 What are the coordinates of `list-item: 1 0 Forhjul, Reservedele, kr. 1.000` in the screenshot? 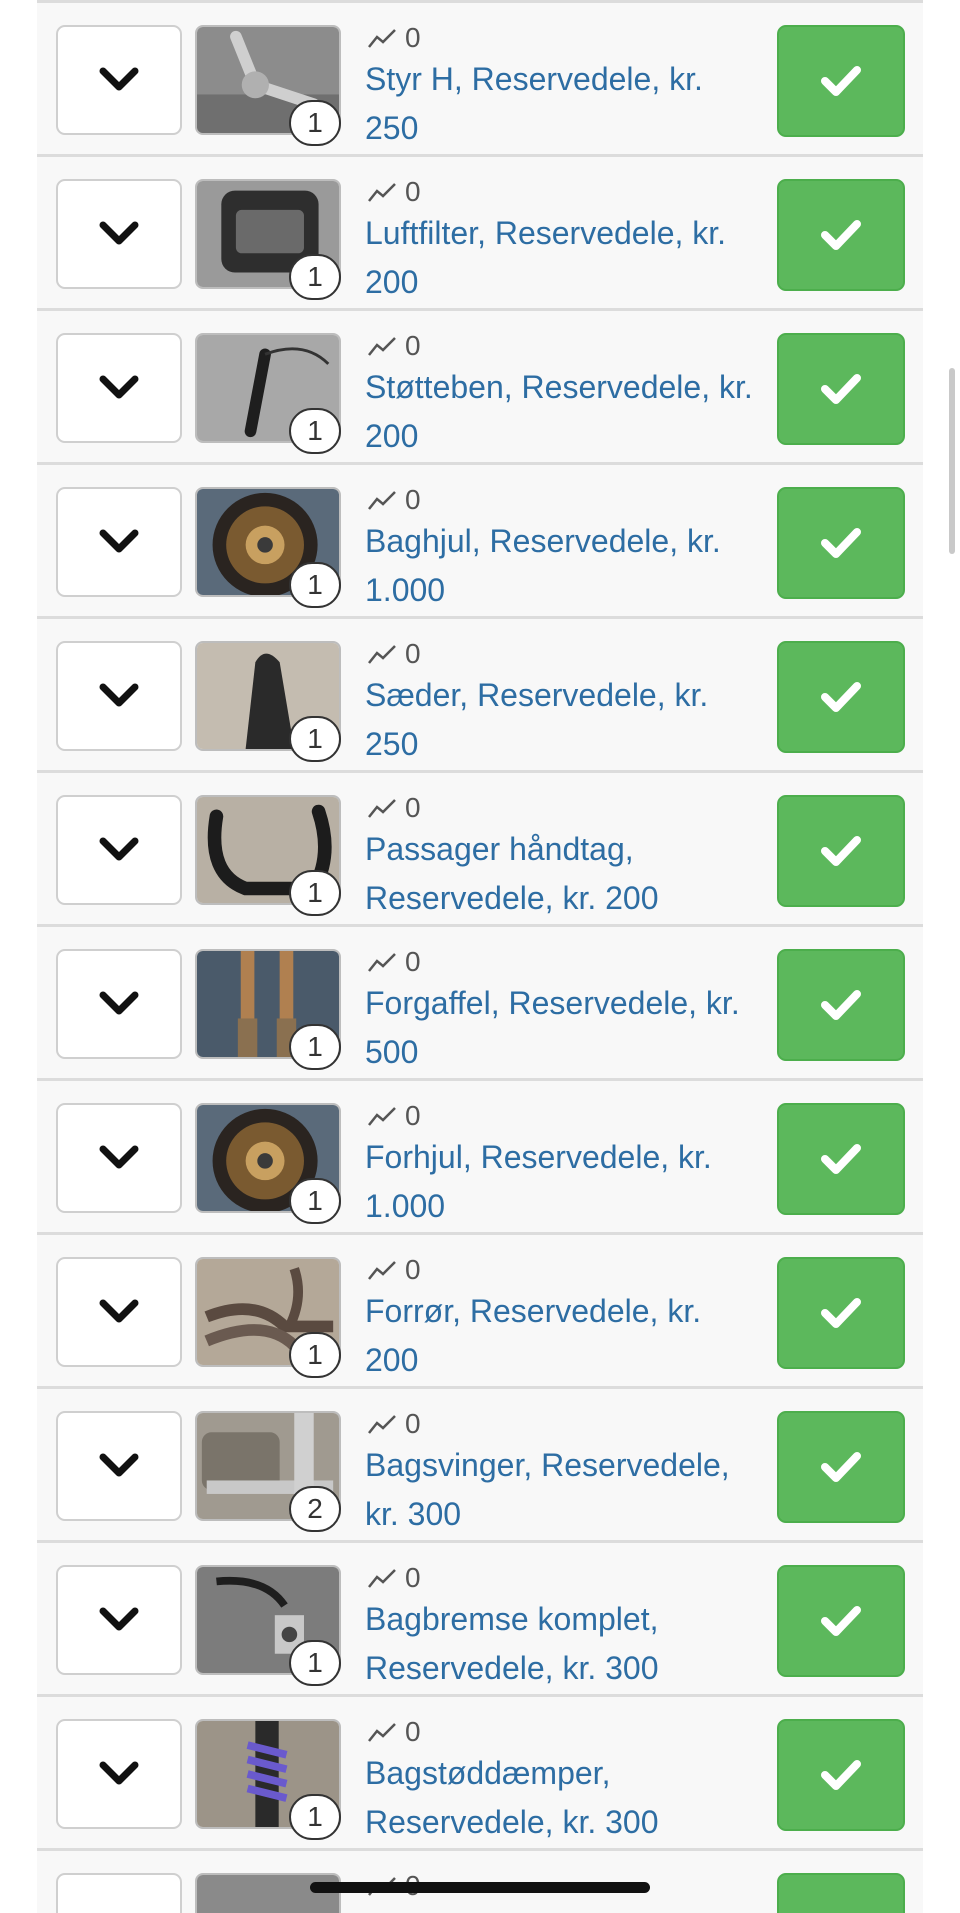 It's located at (480, 1158).